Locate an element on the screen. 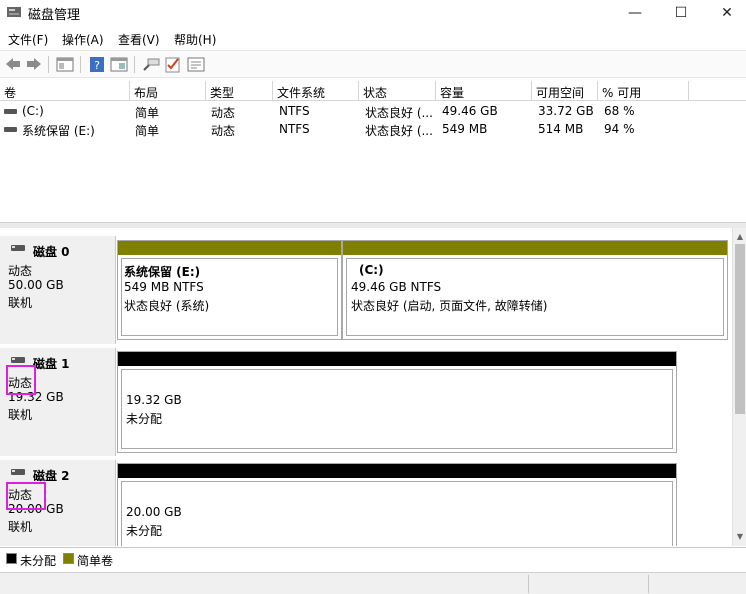 The height and width of the screenshot is (594, 746). partition-unallocated: 19.32 GB 未分配 is located at coordinates (397, 402).